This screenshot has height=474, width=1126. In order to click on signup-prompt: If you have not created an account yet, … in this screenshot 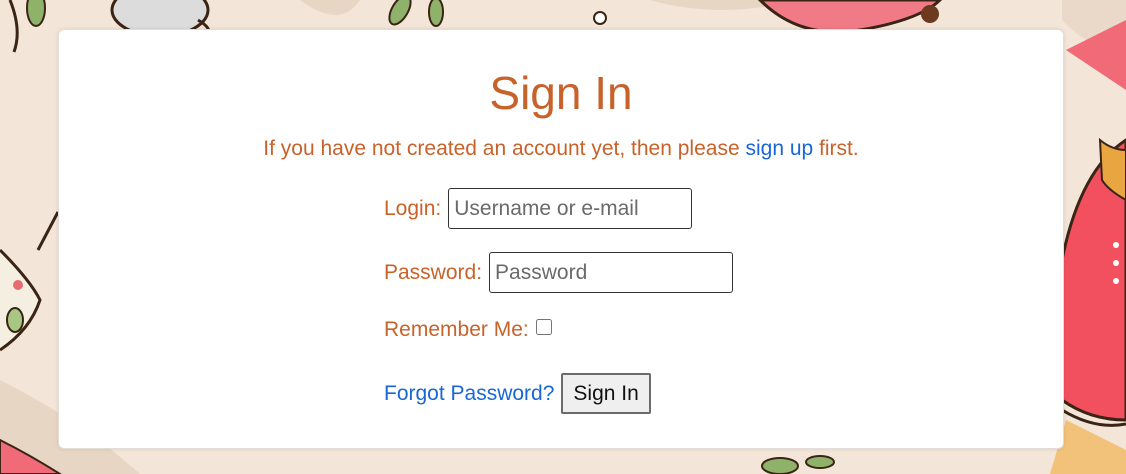, I will do `click(561, 149)`.